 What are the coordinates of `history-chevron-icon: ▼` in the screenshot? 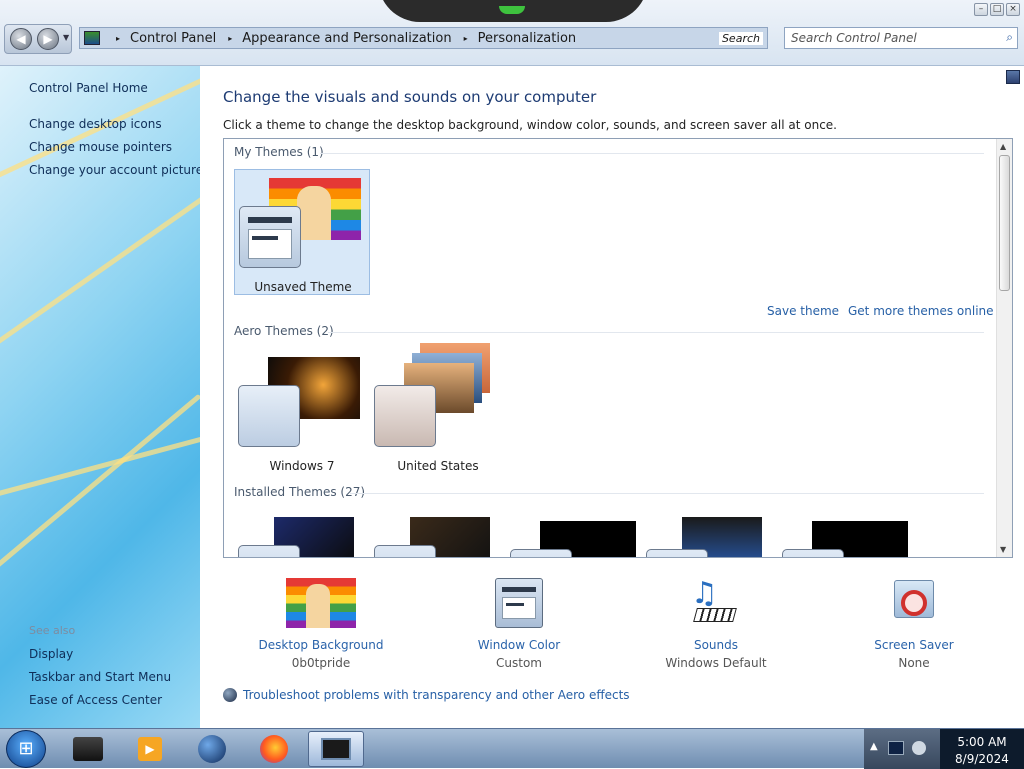 It's located at (66, 37).